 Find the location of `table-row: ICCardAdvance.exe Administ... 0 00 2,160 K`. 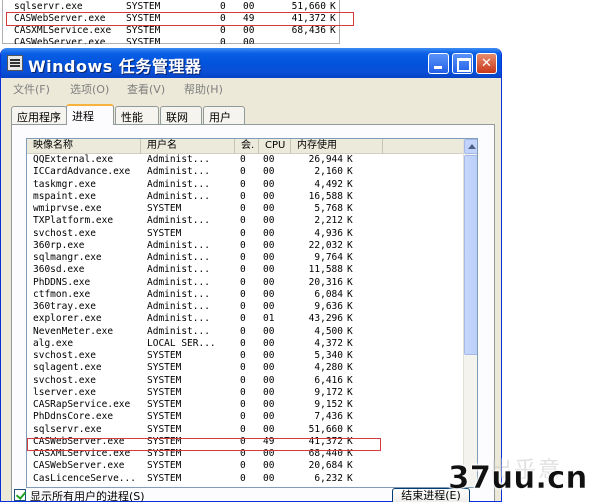

table-row: ICCardAdvance.exe Administ... 0 00 2,160 K is located at coordinates (245, 172).